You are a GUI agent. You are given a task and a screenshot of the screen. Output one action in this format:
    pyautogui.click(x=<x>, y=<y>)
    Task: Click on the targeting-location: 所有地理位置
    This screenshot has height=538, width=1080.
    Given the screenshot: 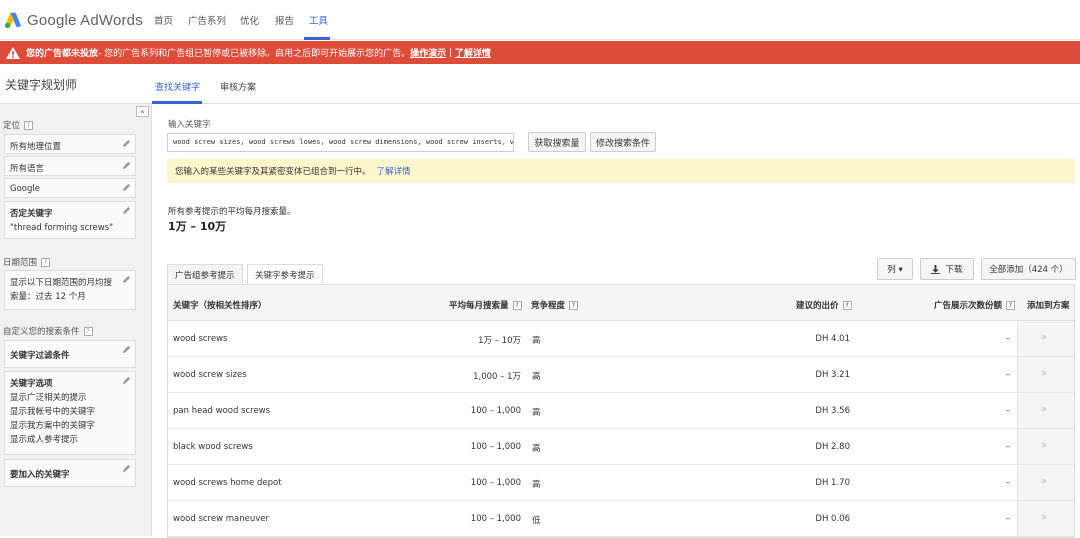 What is the action you would take?
    pyautogui.click(x=70, y=144)
    